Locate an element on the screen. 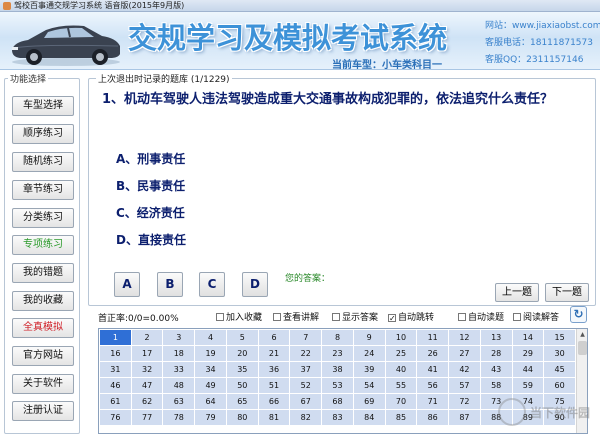  question-cell: 19 is located at coordinates (211, 354).